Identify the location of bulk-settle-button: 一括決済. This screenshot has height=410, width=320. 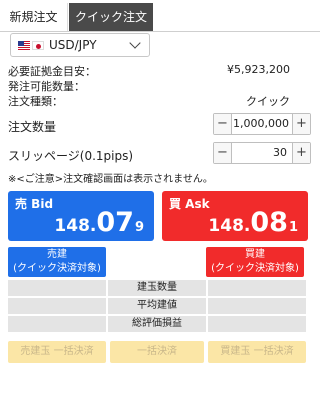
(157, 352).